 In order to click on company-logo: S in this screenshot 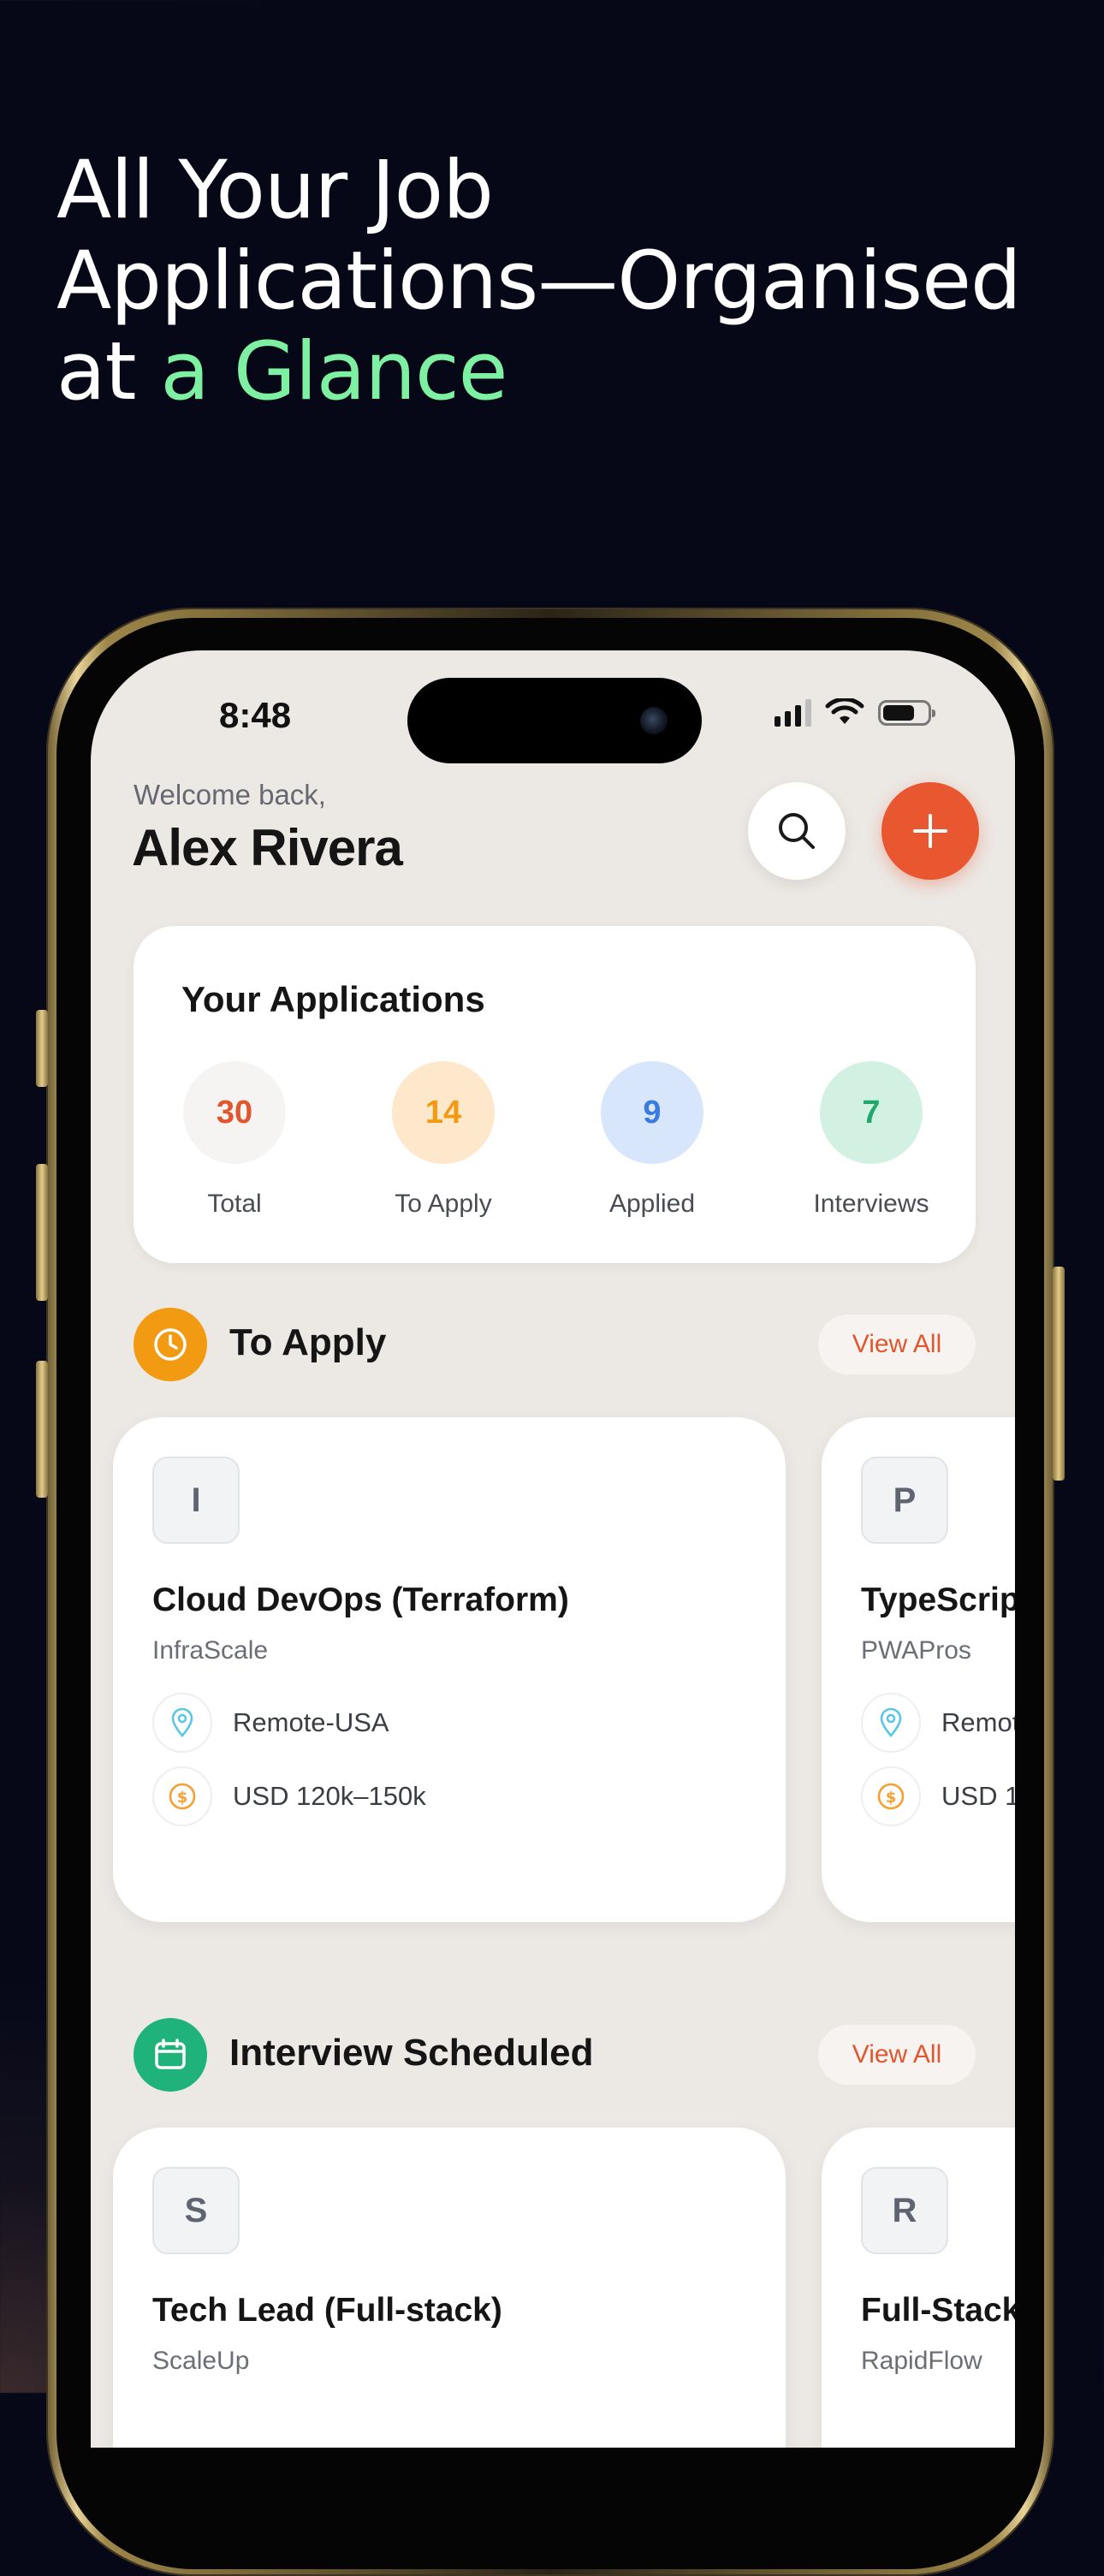, I will do `click(196, 2210)`.